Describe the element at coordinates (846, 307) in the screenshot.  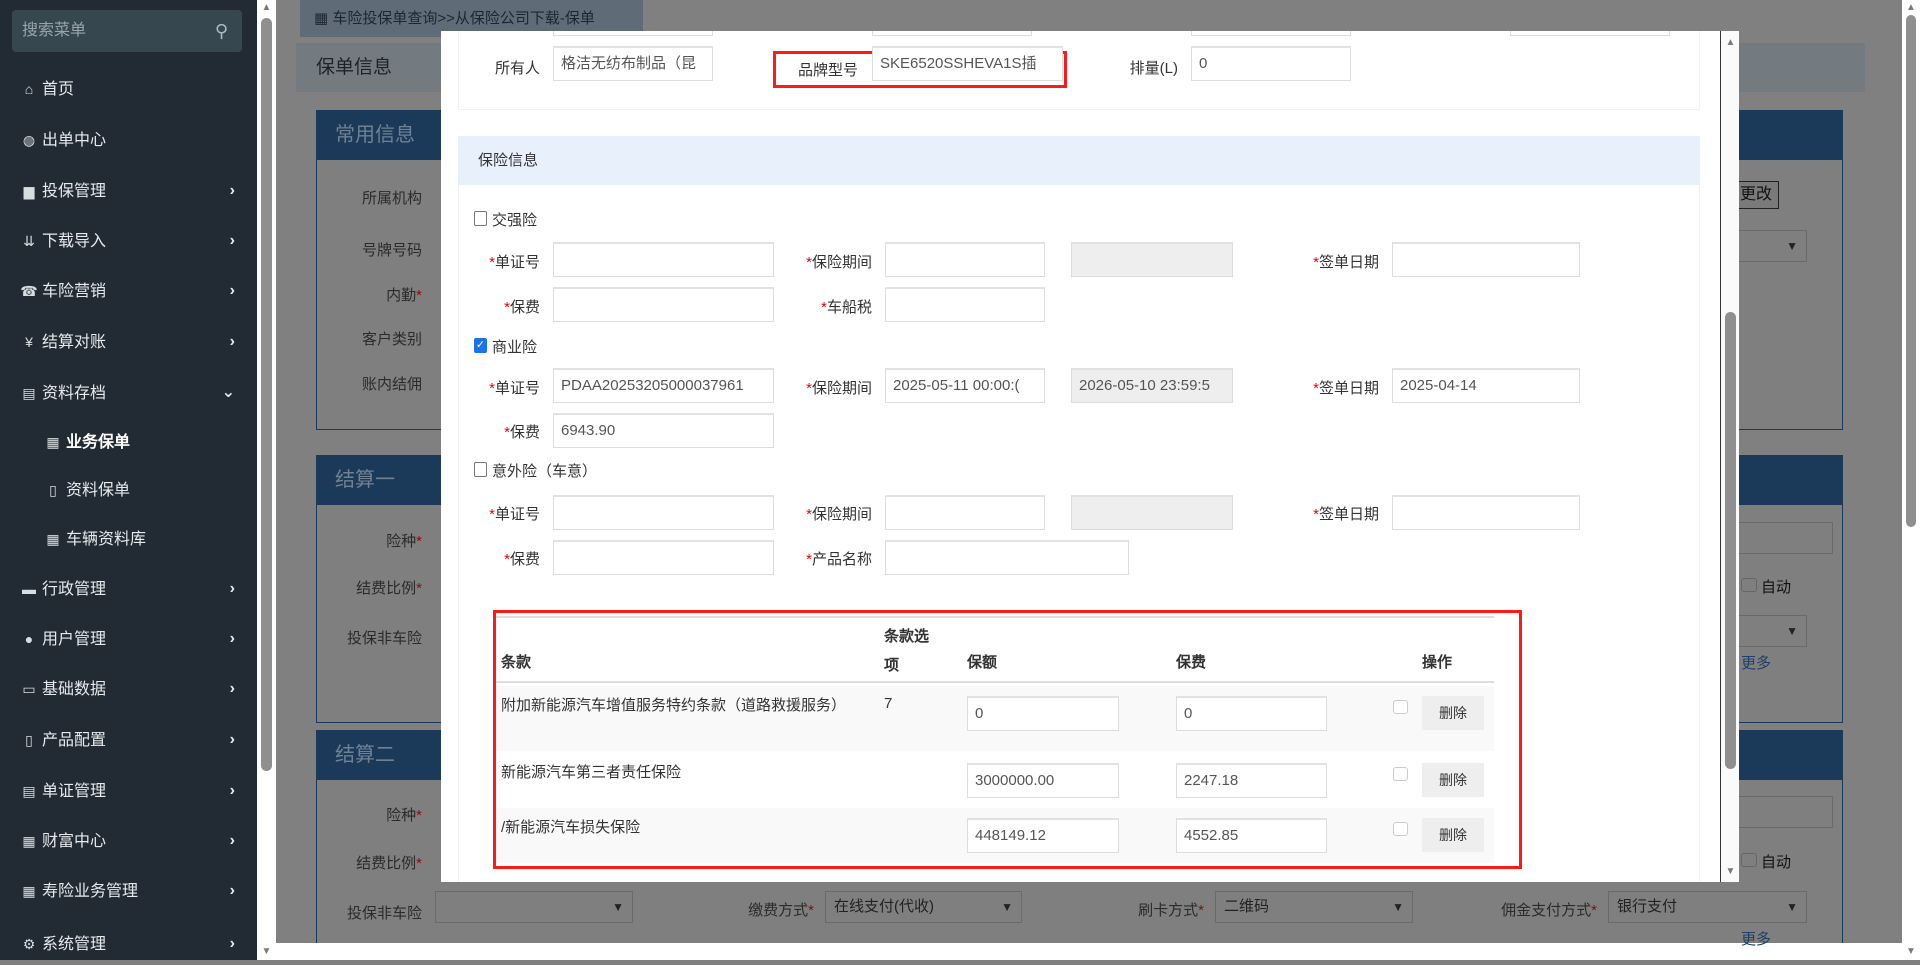
I see `vessel-tax-label: *车船税` at that location.